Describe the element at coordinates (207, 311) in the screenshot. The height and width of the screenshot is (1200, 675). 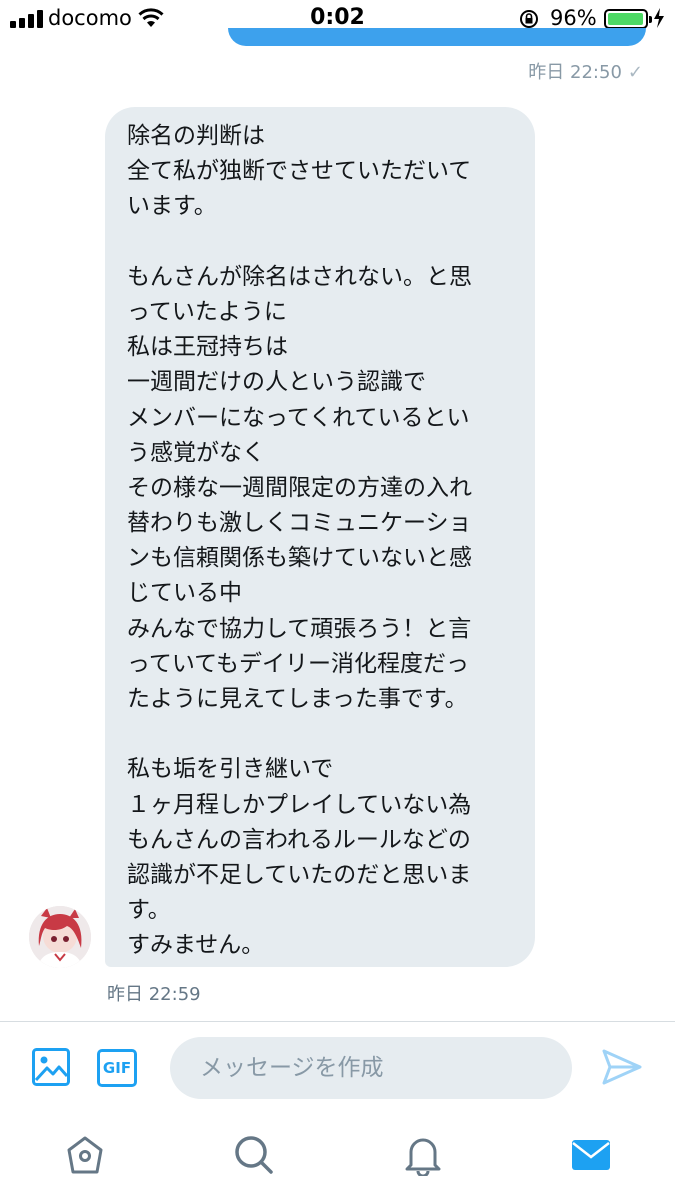
I see `message-line: っていたように` at that location.